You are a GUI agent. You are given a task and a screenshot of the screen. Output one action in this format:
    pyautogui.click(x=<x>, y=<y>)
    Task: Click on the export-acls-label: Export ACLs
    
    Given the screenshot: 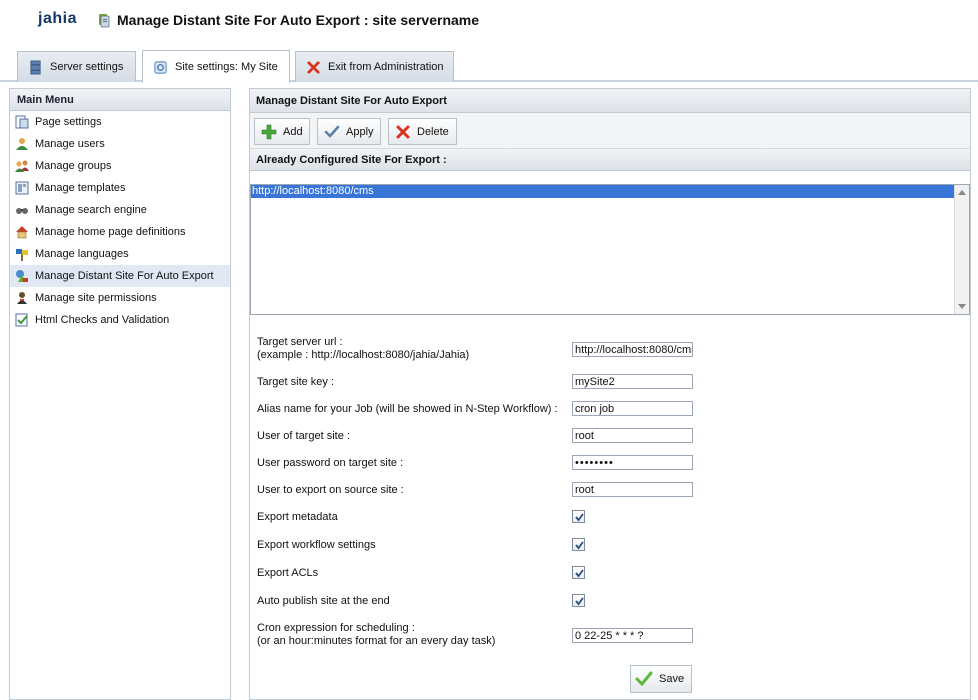 What is the action you would take?
    pyautogui.click(x=288, y=573)
    